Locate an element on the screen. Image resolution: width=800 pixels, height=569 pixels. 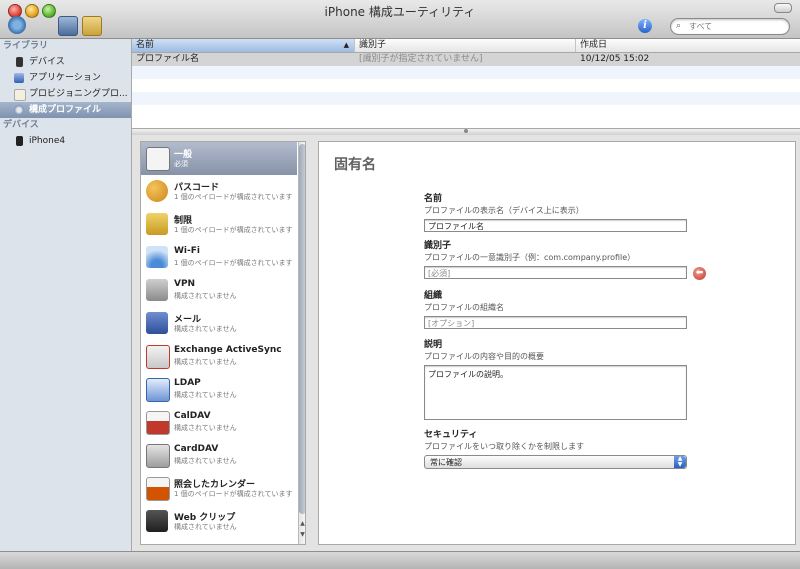
device-icon is located at coordinates (19, 62).